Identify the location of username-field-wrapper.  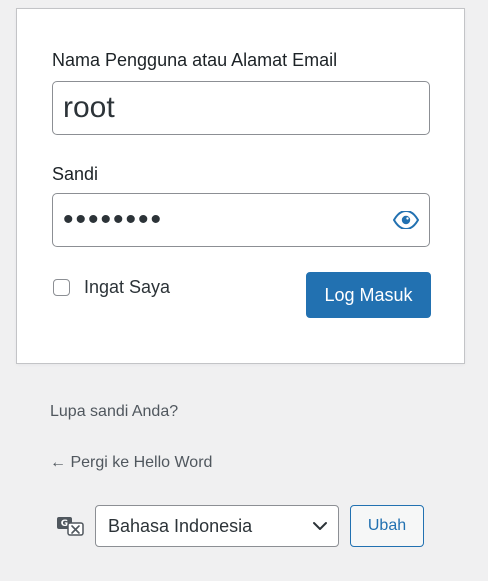
(241, 108).